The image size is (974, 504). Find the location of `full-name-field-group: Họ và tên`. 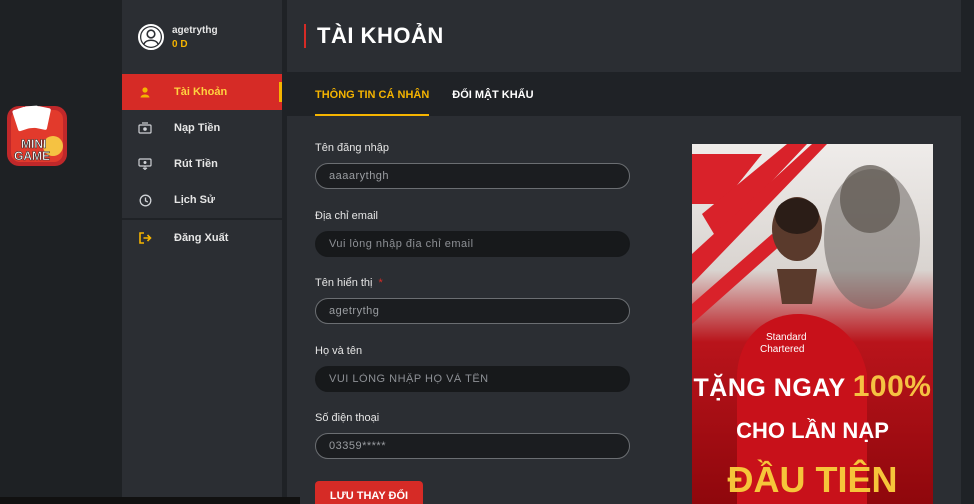

full-name-field-group: Họ và tên is located at coordinates (475, 368).